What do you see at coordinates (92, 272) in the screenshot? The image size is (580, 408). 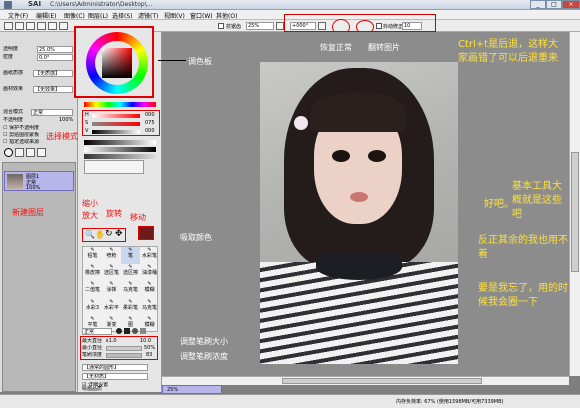 I see `tool-eraser: ✎ 橡皮擦` at bounding box center [92, 272].